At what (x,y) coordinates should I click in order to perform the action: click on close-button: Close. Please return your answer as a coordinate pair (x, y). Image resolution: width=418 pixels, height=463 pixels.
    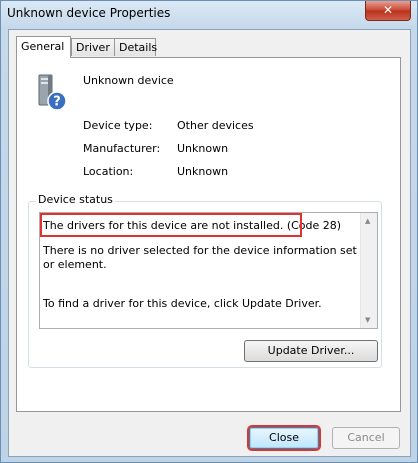
    Looking at the image, I should click on (284, 438).